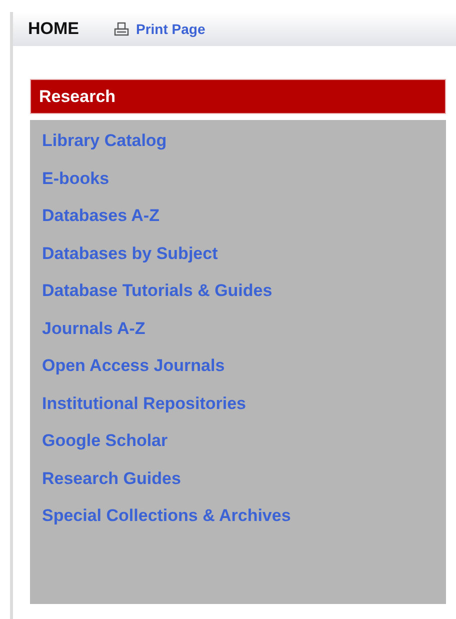 This screenshot has height=619, width=456. I want to click on menu-link: Google Scholar, so click(105, 441).